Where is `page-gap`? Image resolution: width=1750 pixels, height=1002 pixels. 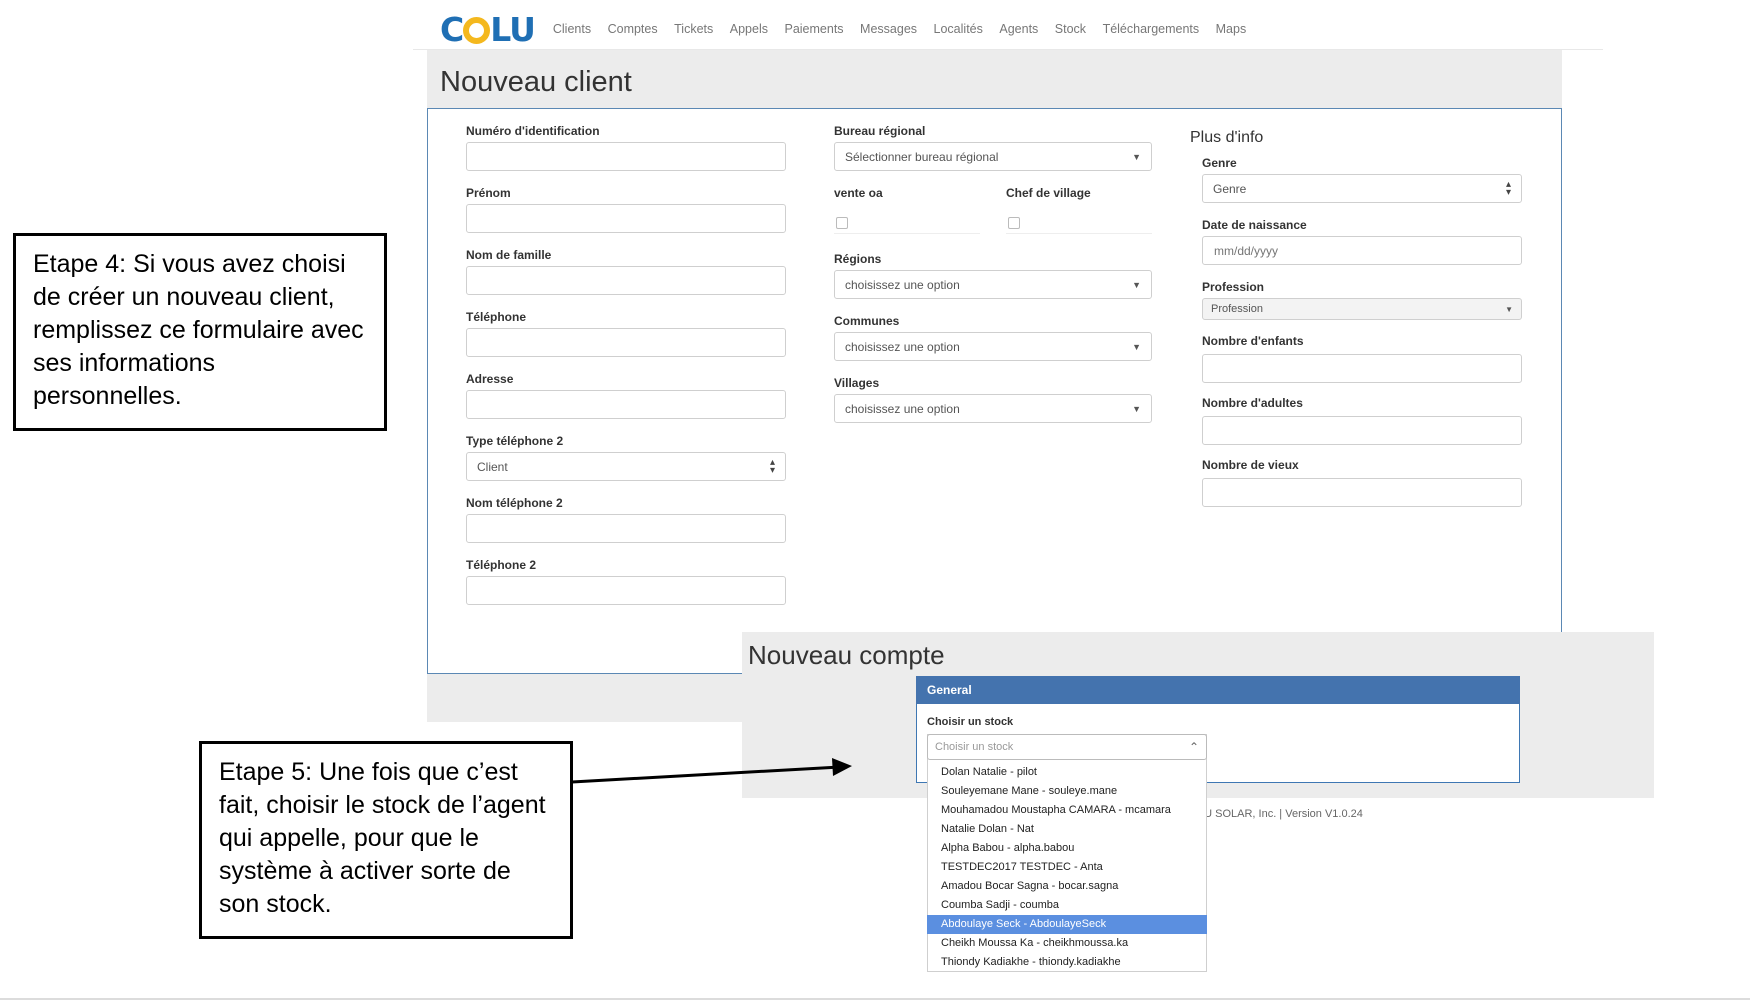 page-gap is located at coordinates (578, 723).